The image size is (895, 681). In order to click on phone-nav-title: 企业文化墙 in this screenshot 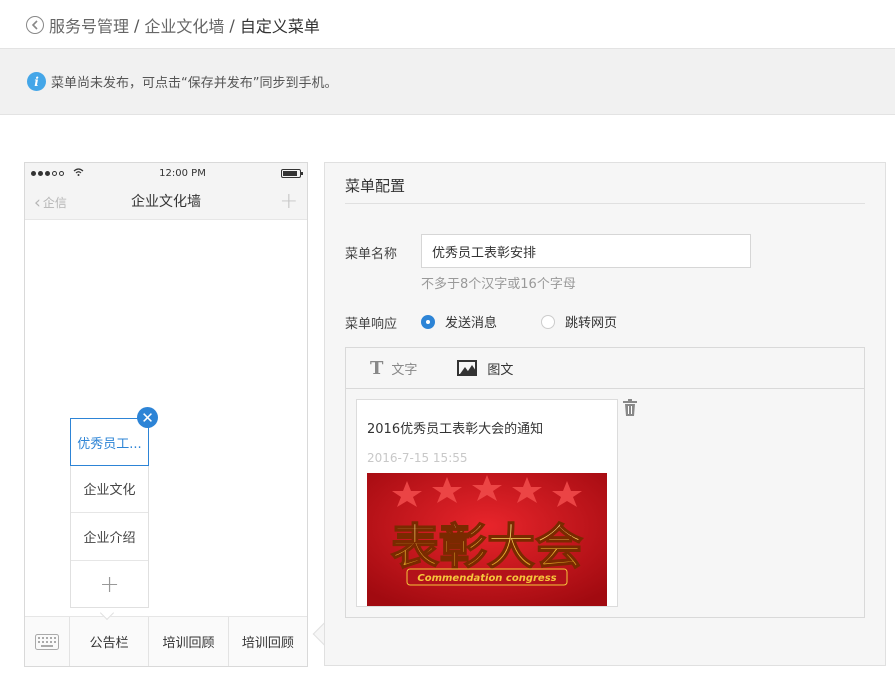, I will do `click(166, 202)`.